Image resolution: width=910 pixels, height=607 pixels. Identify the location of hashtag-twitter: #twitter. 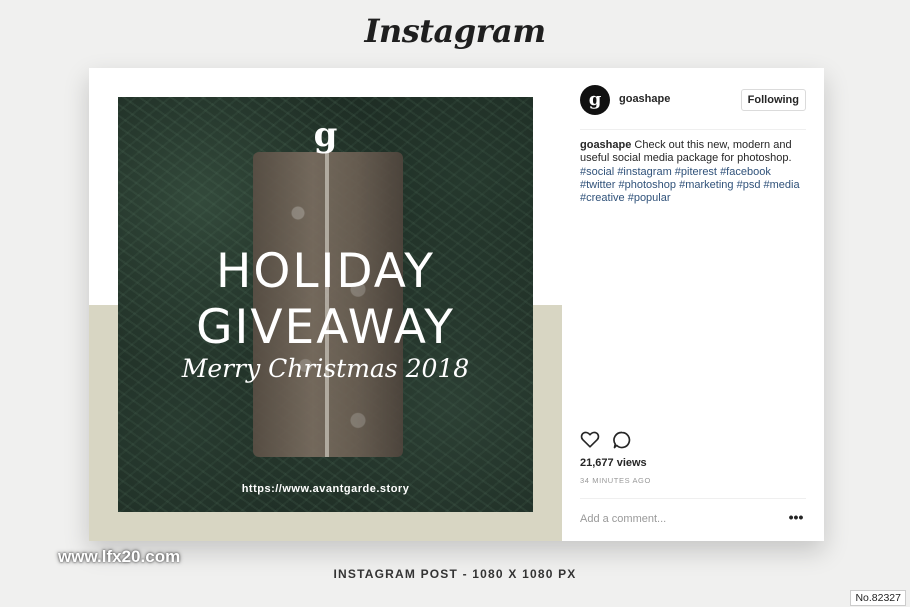
(597, 185).